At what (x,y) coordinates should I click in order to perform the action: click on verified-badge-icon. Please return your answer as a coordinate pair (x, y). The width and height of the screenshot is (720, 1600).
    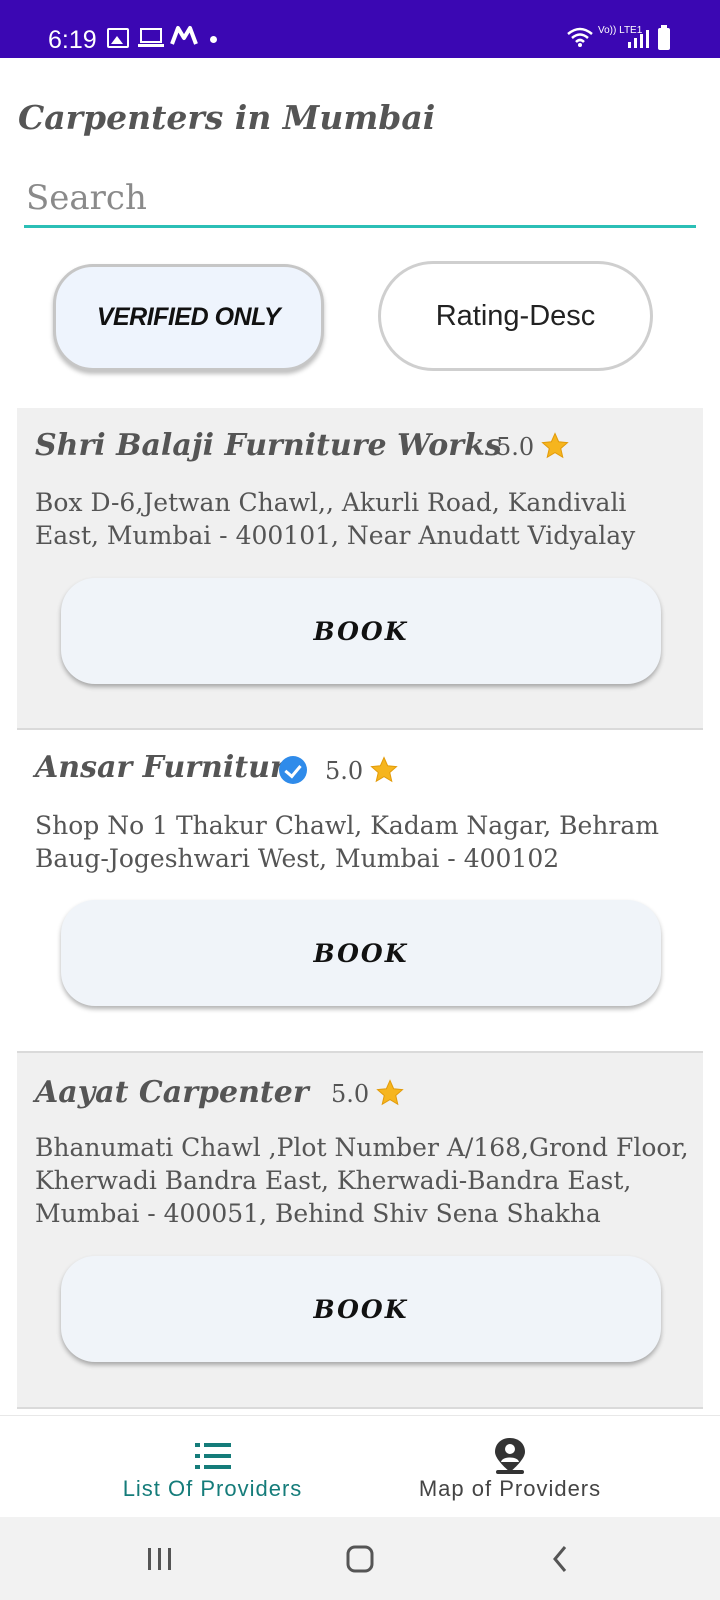
    Looking at the image, I should click on (293, 770).